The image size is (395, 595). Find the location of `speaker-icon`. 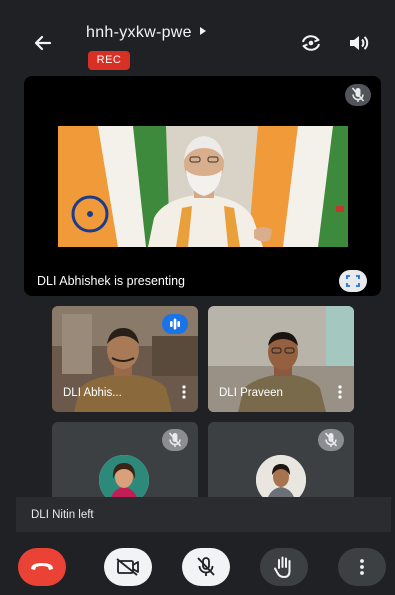

speaker-icon is located at coordinates (359, 43).